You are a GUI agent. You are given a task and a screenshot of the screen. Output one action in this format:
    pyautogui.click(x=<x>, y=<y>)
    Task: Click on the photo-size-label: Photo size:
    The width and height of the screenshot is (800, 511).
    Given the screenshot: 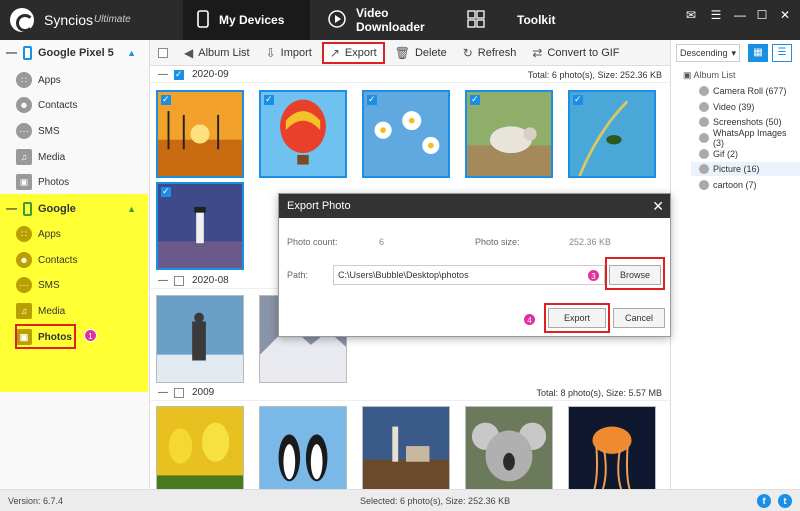 What is the action you would take?
    pyautogui.click(x=497, y=242)
    